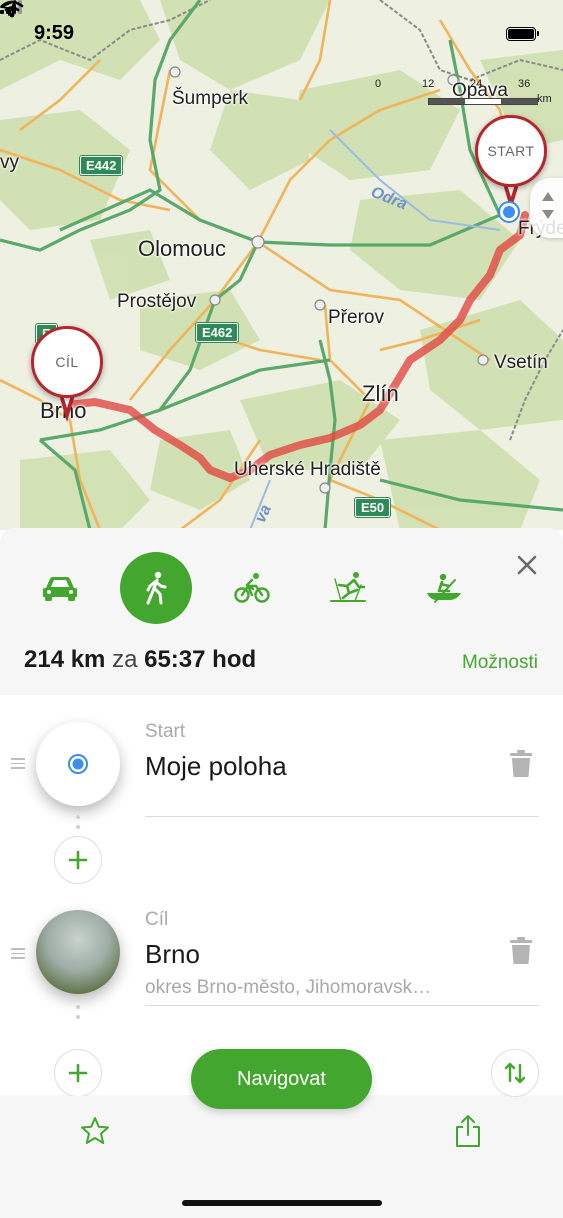  What do you see at coordinates (511, 151) in the screenshot?
I see `start-pin-label: START` at bounding box center [511, 151].